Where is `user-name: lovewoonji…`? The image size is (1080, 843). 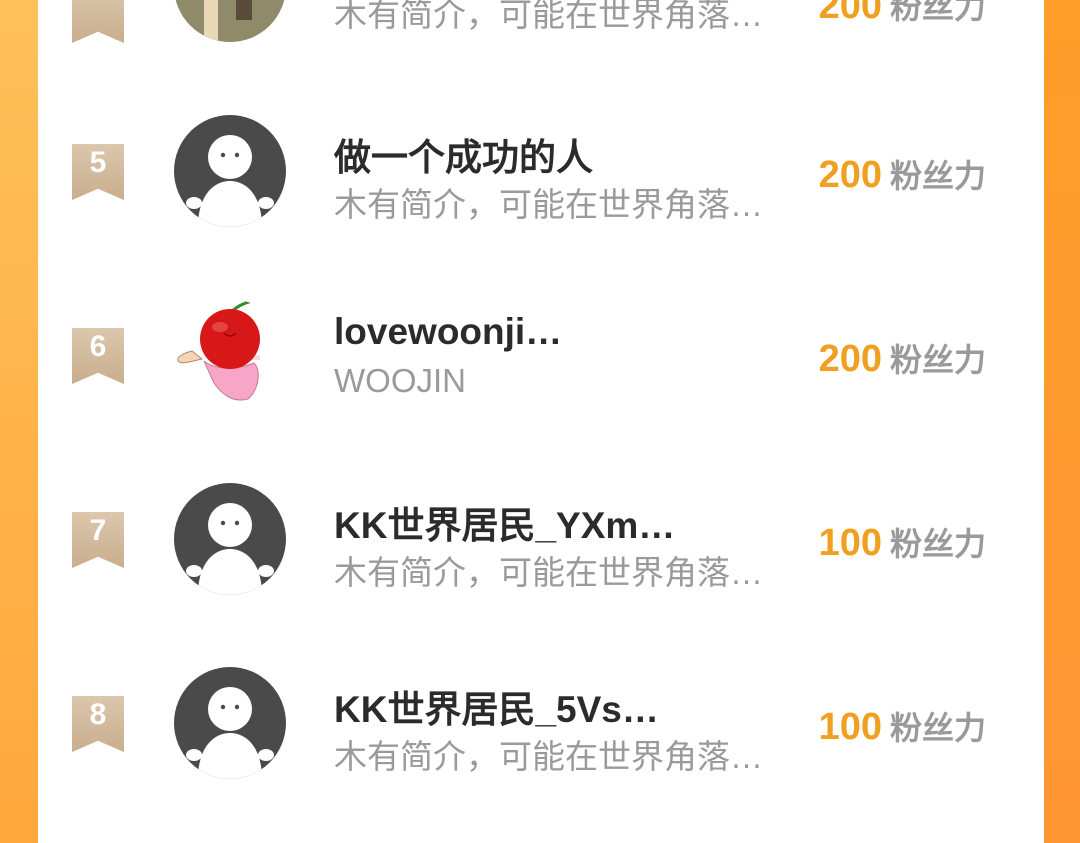 user-name: lovewoonji… is located at coordinates (448, 331).